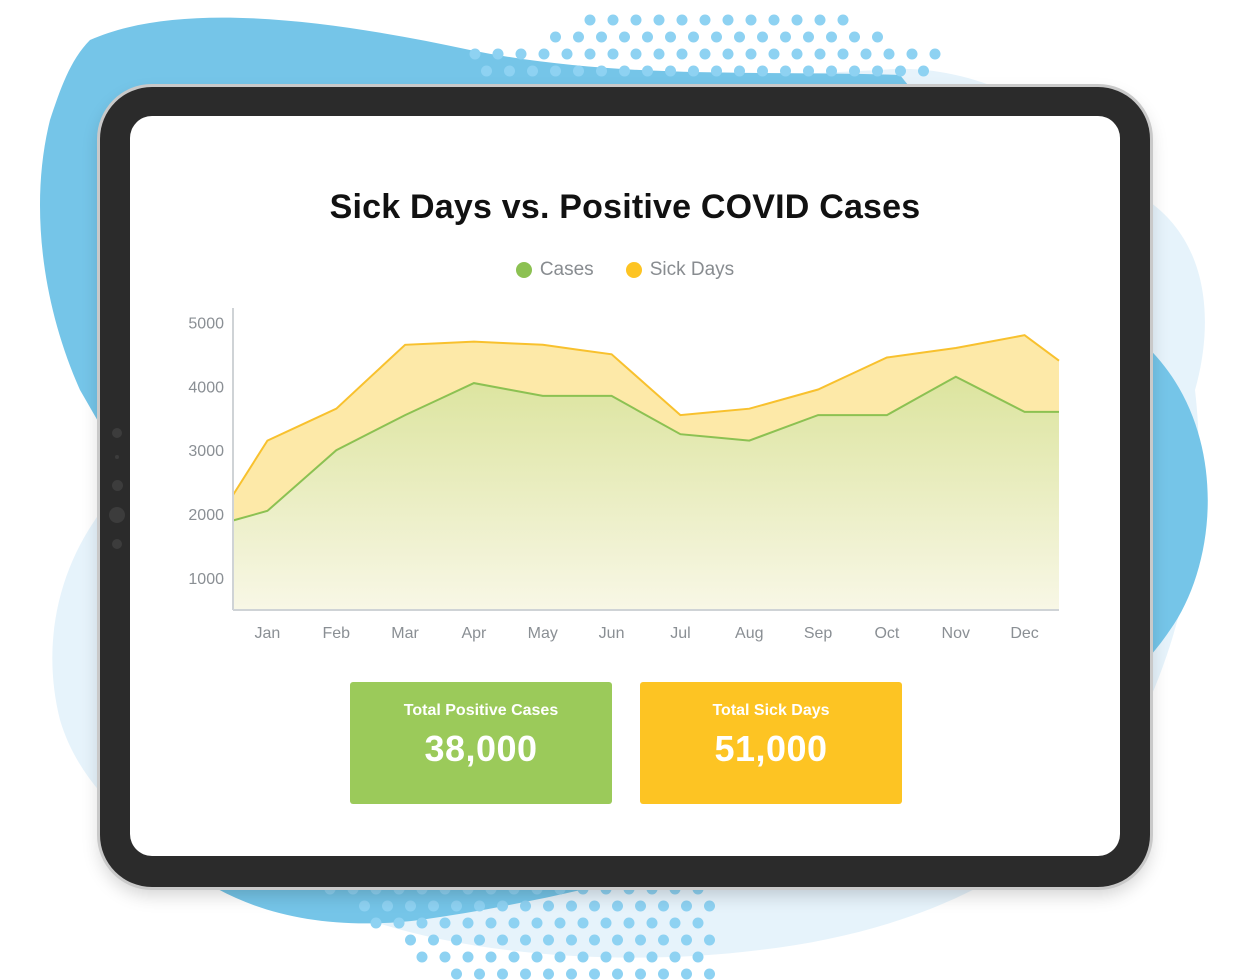 This screenshot has height=980, width=1248. I want to click on x-tick-label: May, so click(543, 633).